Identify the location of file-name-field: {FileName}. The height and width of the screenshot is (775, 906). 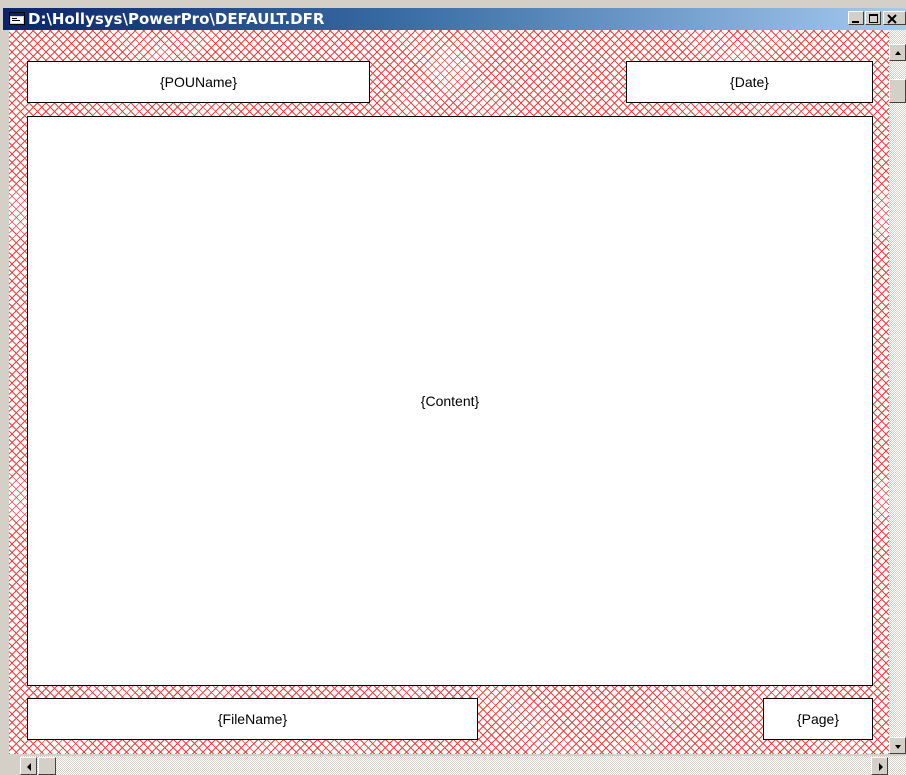
(252, 719).